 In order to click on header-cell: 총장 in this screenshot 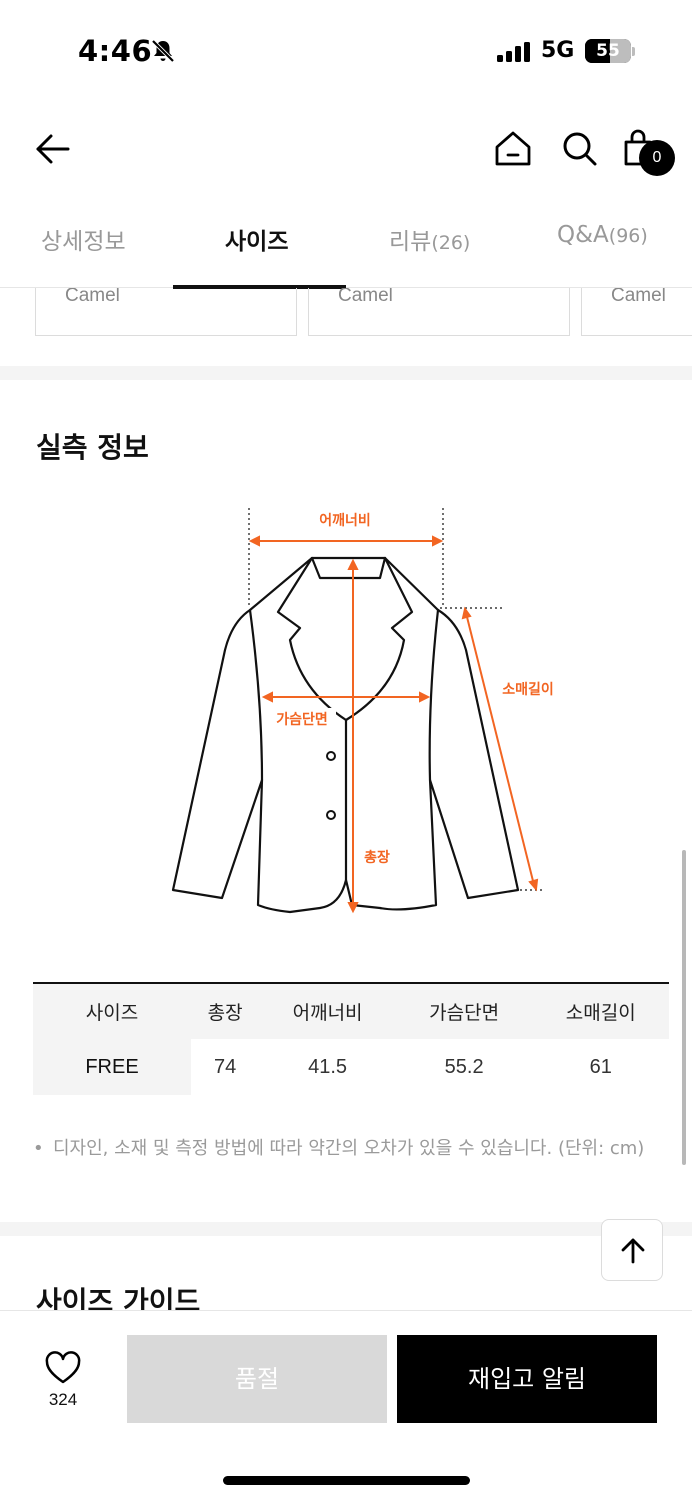, I will do `click(225, 1011)`.